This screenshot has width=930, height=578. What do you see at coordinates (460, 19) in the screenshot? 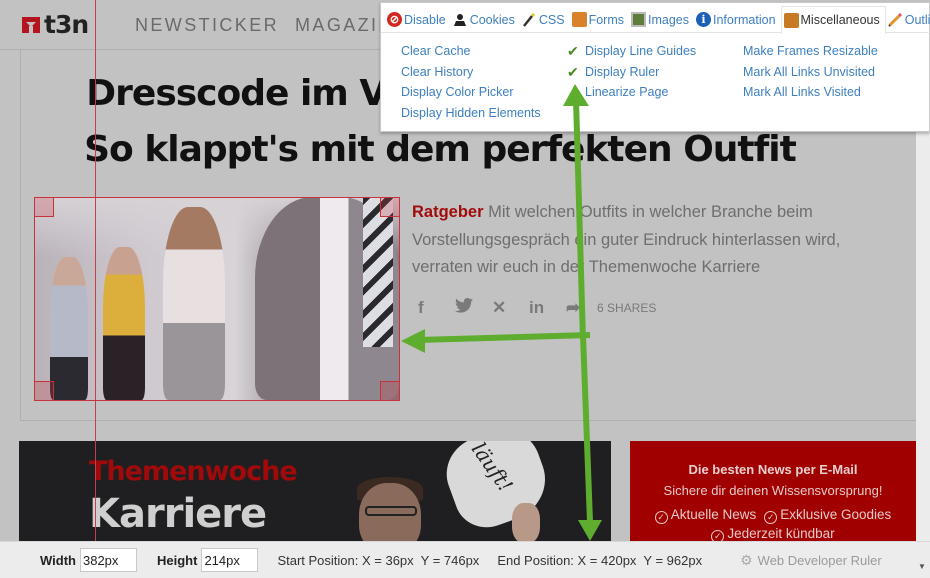
I see `cookies-icon` at bounding box center [460, 19].